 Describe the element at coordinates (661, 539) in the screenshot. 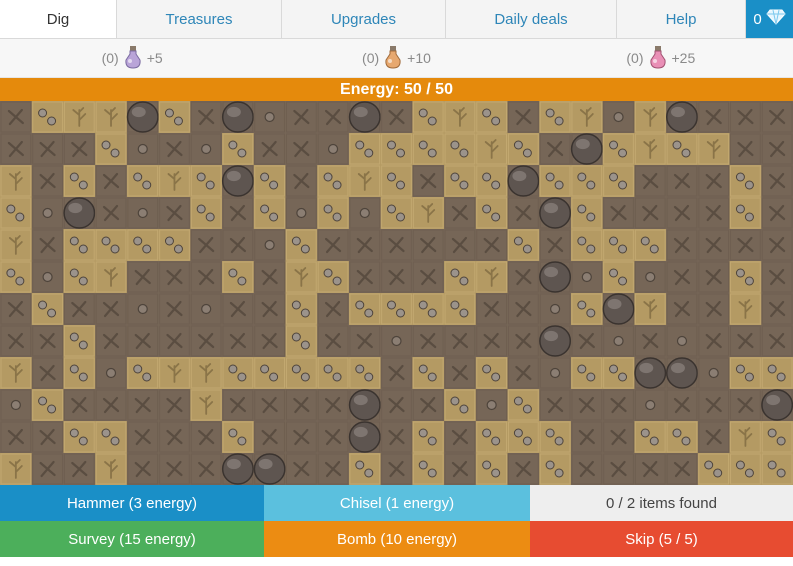

I see `skip-button: Skip (5 / 5)` at that location.